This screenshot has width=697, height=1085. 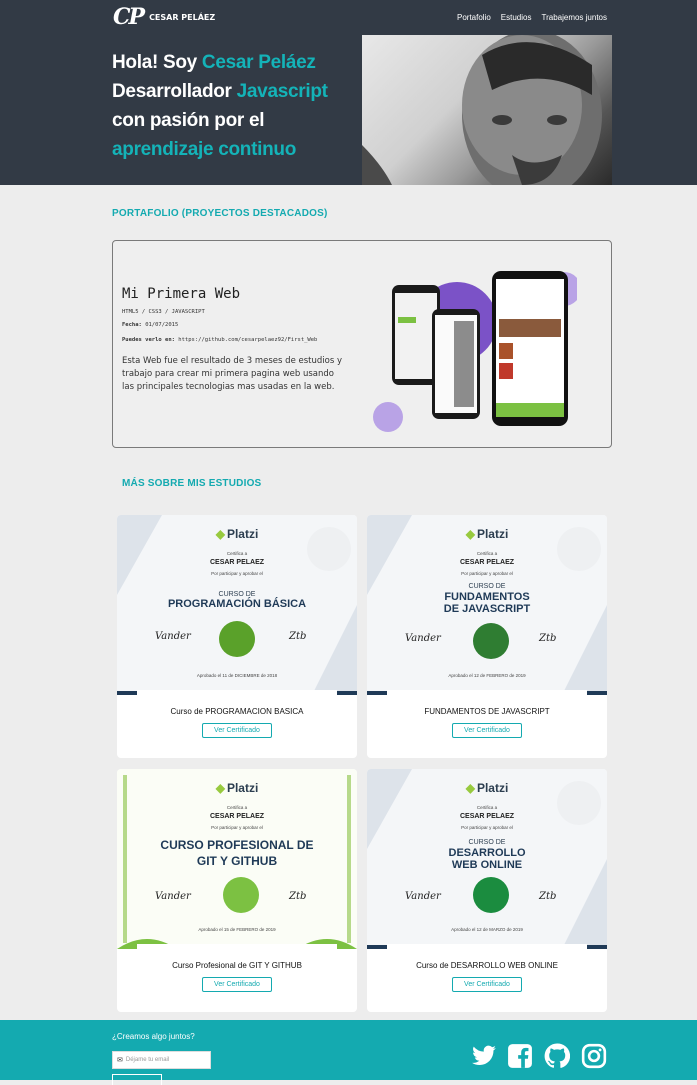 I want to click on headline-name: Cesar Peláez, so click(x=258, y=62).